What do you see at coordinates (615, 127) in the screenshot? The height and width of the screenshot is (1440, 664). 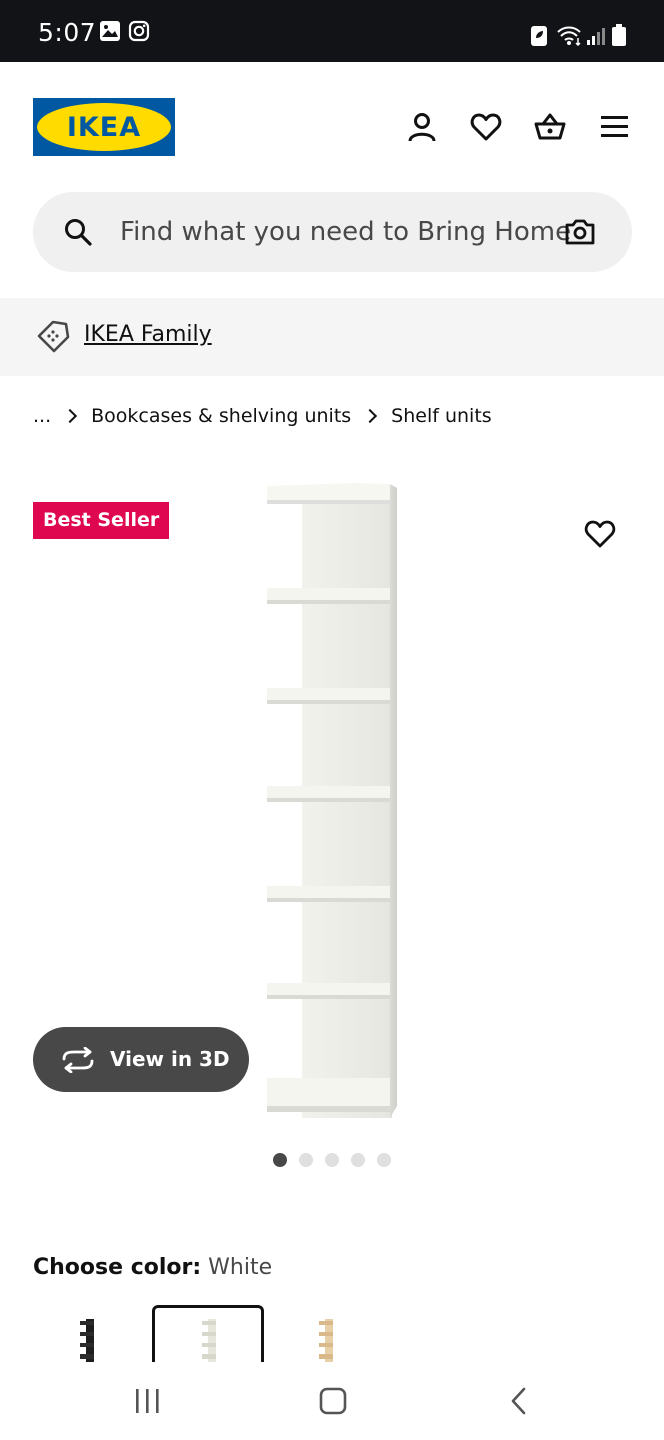 I see `menu-icon` at bounding box center [615, 127].